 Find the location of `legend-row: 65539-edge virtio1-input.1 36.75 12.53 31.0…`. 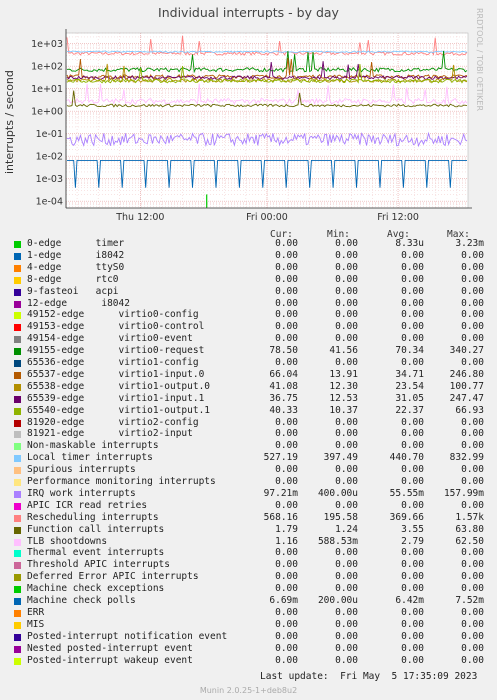

legend-row: 65539-edge virtio1-input.1 36.75 12.53 31.0… is located at coordinates (251, 399).